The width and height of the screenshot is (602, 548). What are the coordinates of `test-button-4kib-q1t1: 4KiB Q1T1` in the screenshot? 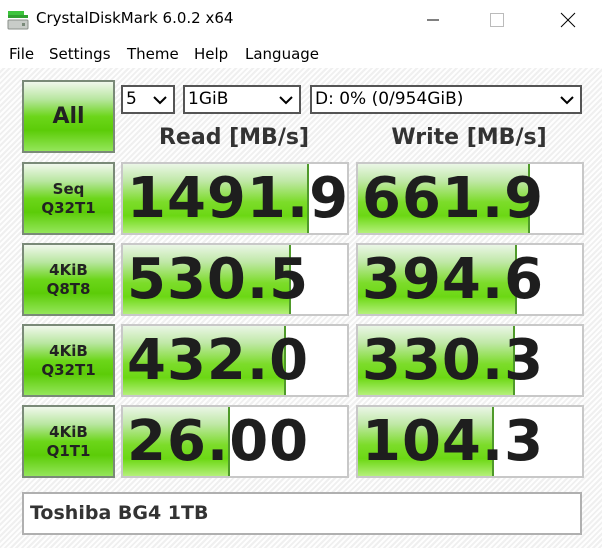 It's located at (68, 441).